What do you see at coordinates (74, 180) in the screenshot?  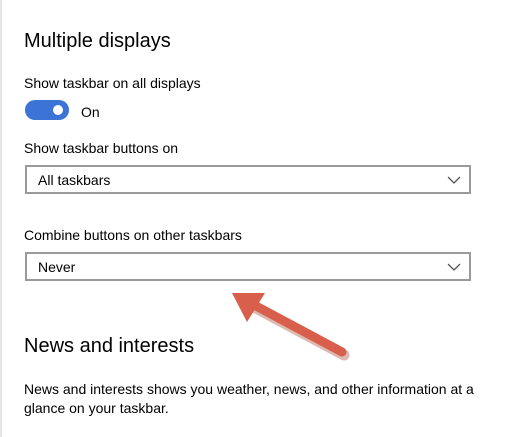 I see `dropdown-selected-value: All taskbars` at bounding box center [74, 180].